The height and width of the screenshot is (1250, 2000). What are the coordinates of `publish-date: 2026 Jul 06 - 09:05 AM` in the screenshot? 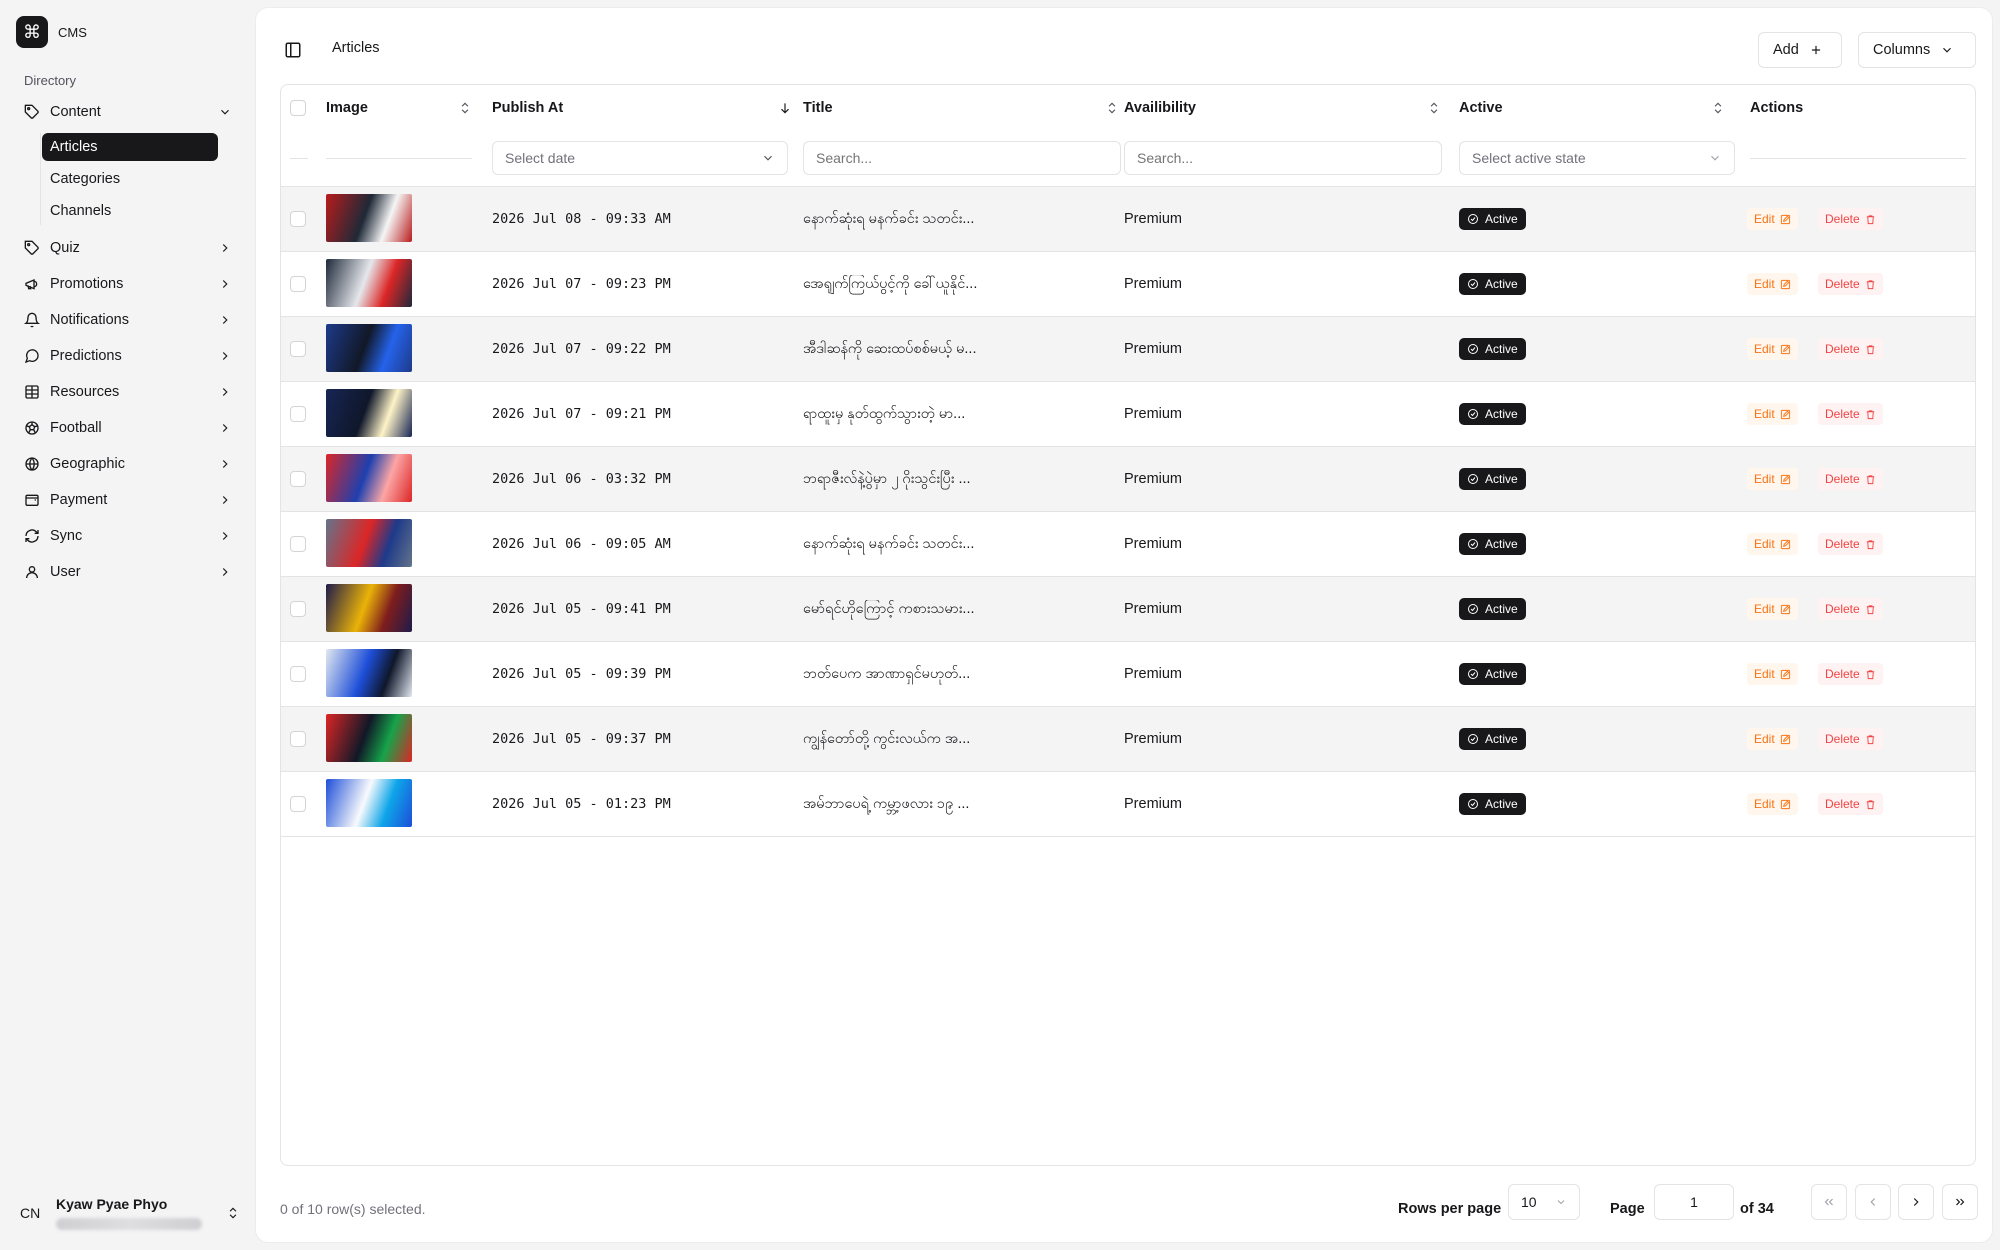 It's located at (581, 544).